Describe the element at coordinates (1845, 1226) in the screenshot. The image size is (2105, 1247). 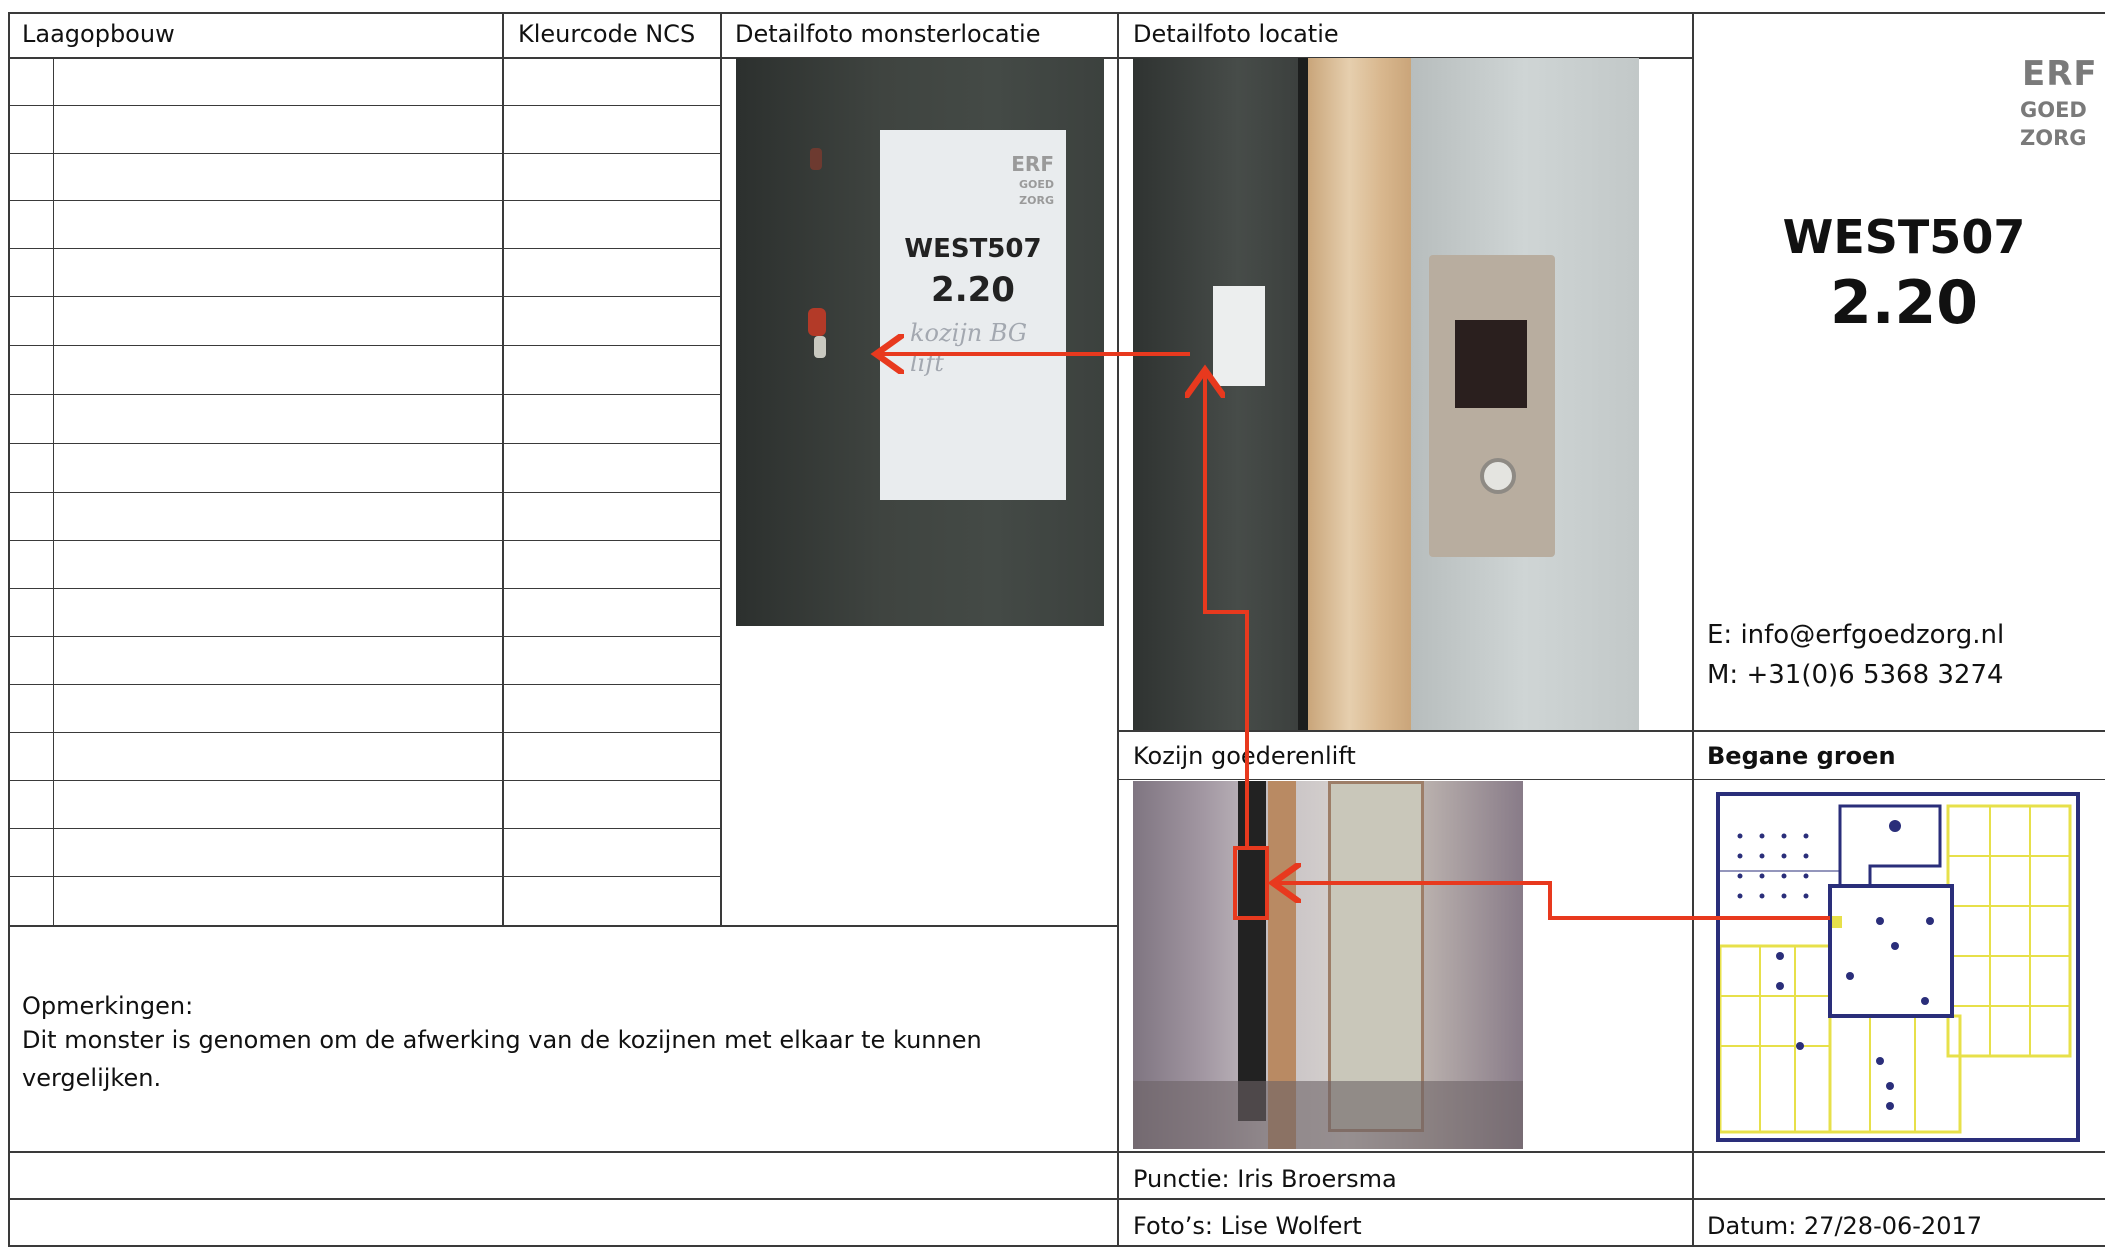
I see `footer-datum: Datum: 27/28-06-2017` at that location.